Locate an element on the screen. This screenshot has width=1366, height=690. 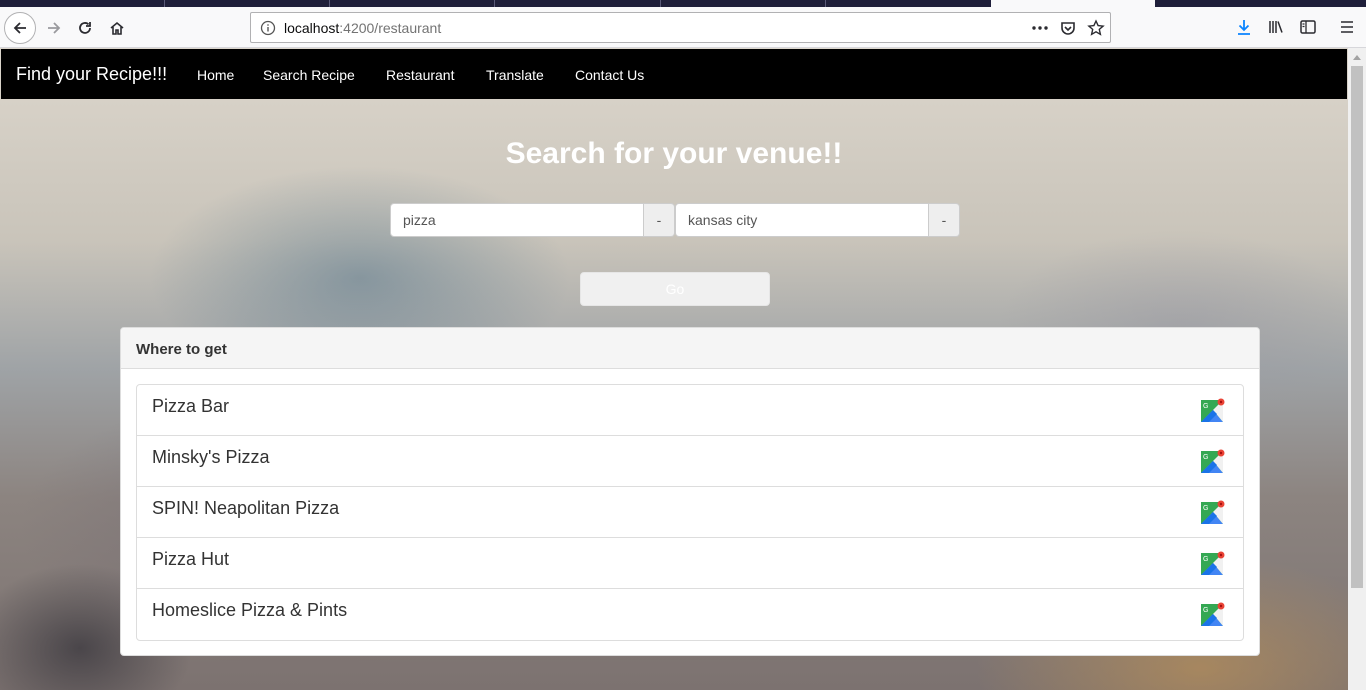
url-text: localhost:4200/restaurant is located at coordinates (362, 28).